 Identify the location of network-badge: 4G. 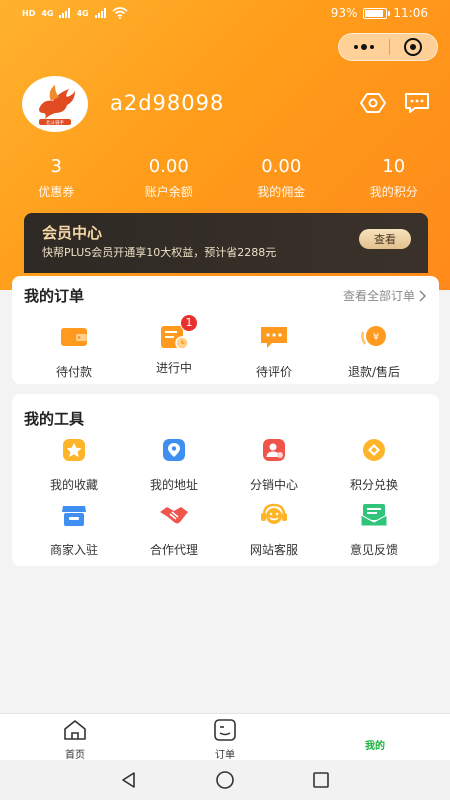
(47, 13).